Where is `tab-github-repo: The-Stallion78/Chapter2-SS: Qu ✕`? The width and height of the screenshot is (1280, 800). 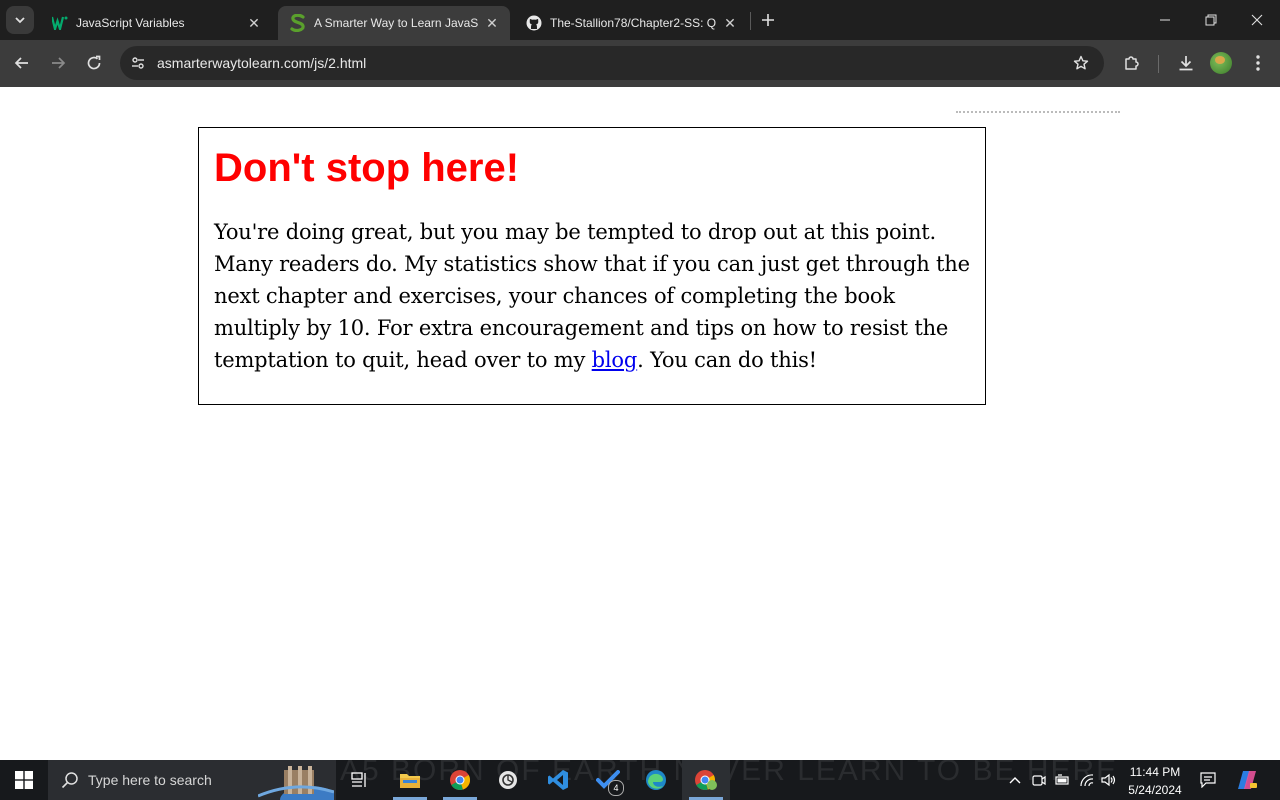
tab-github-repo: The-Stallion78/Chapter2-SS: Qu ✕ is located at coordinates (631, 23).